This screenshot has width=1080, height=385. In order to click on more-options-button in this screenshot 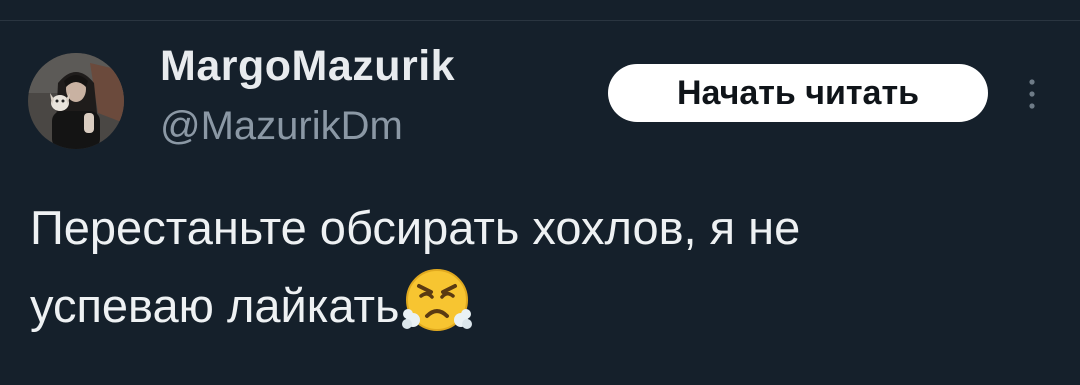, I will do `click(1032, 94)`.